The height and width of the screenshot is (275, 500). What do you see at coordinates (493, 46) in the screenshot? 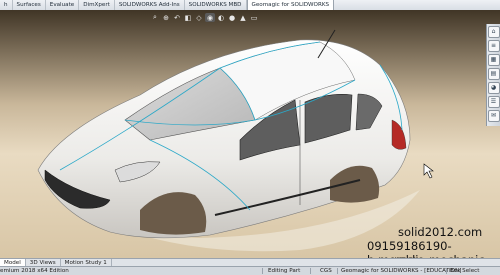
I see `resources-icon: ≡` at bounding box center [493, 46].